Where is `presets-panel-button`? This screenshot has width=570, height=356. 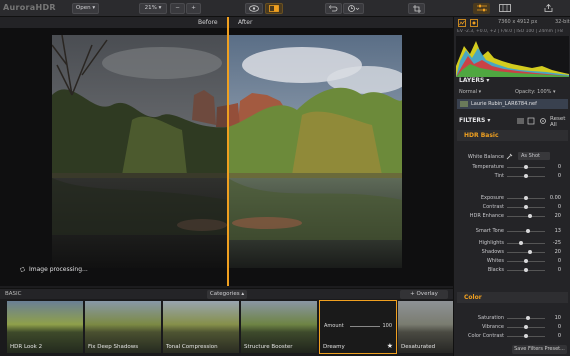 presets-panel-button is located at coordinates (504, 8).